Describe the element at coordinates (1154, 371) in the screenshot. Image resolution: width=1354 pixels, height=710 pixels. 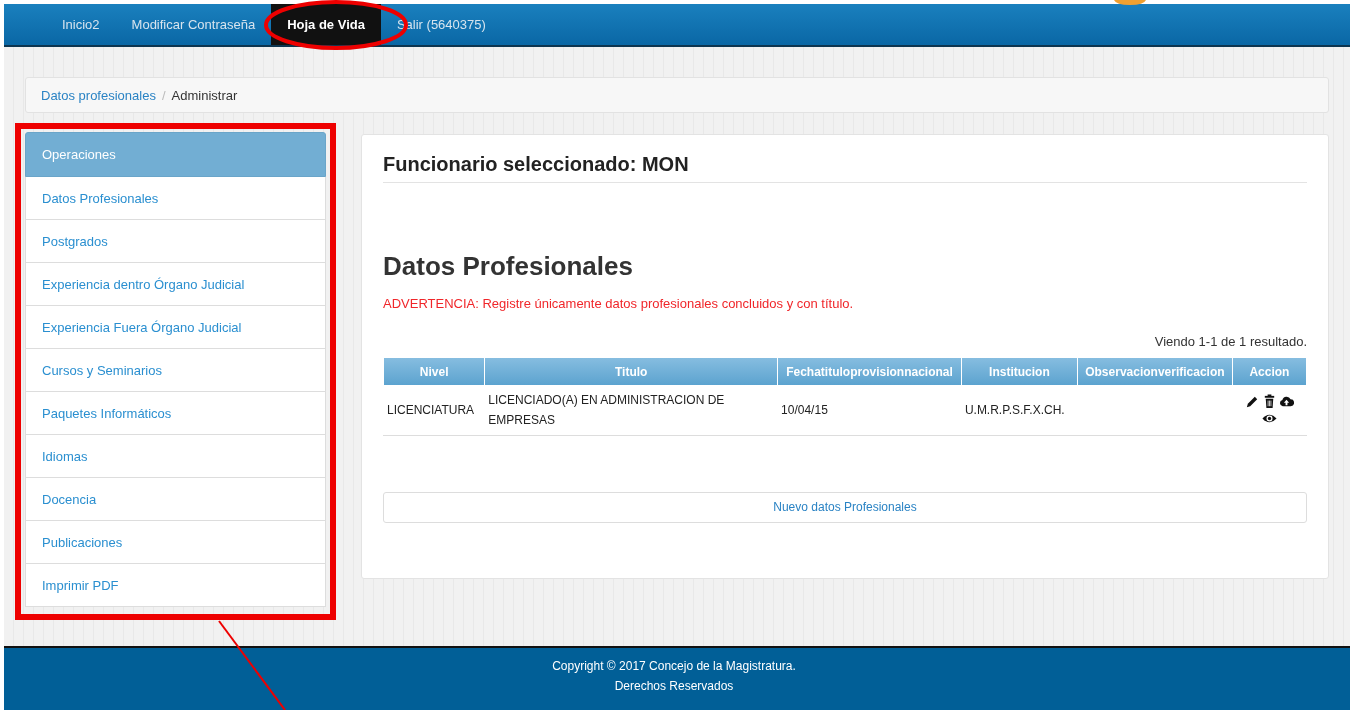
I see `column-header: Observacionverificacion` at that location.